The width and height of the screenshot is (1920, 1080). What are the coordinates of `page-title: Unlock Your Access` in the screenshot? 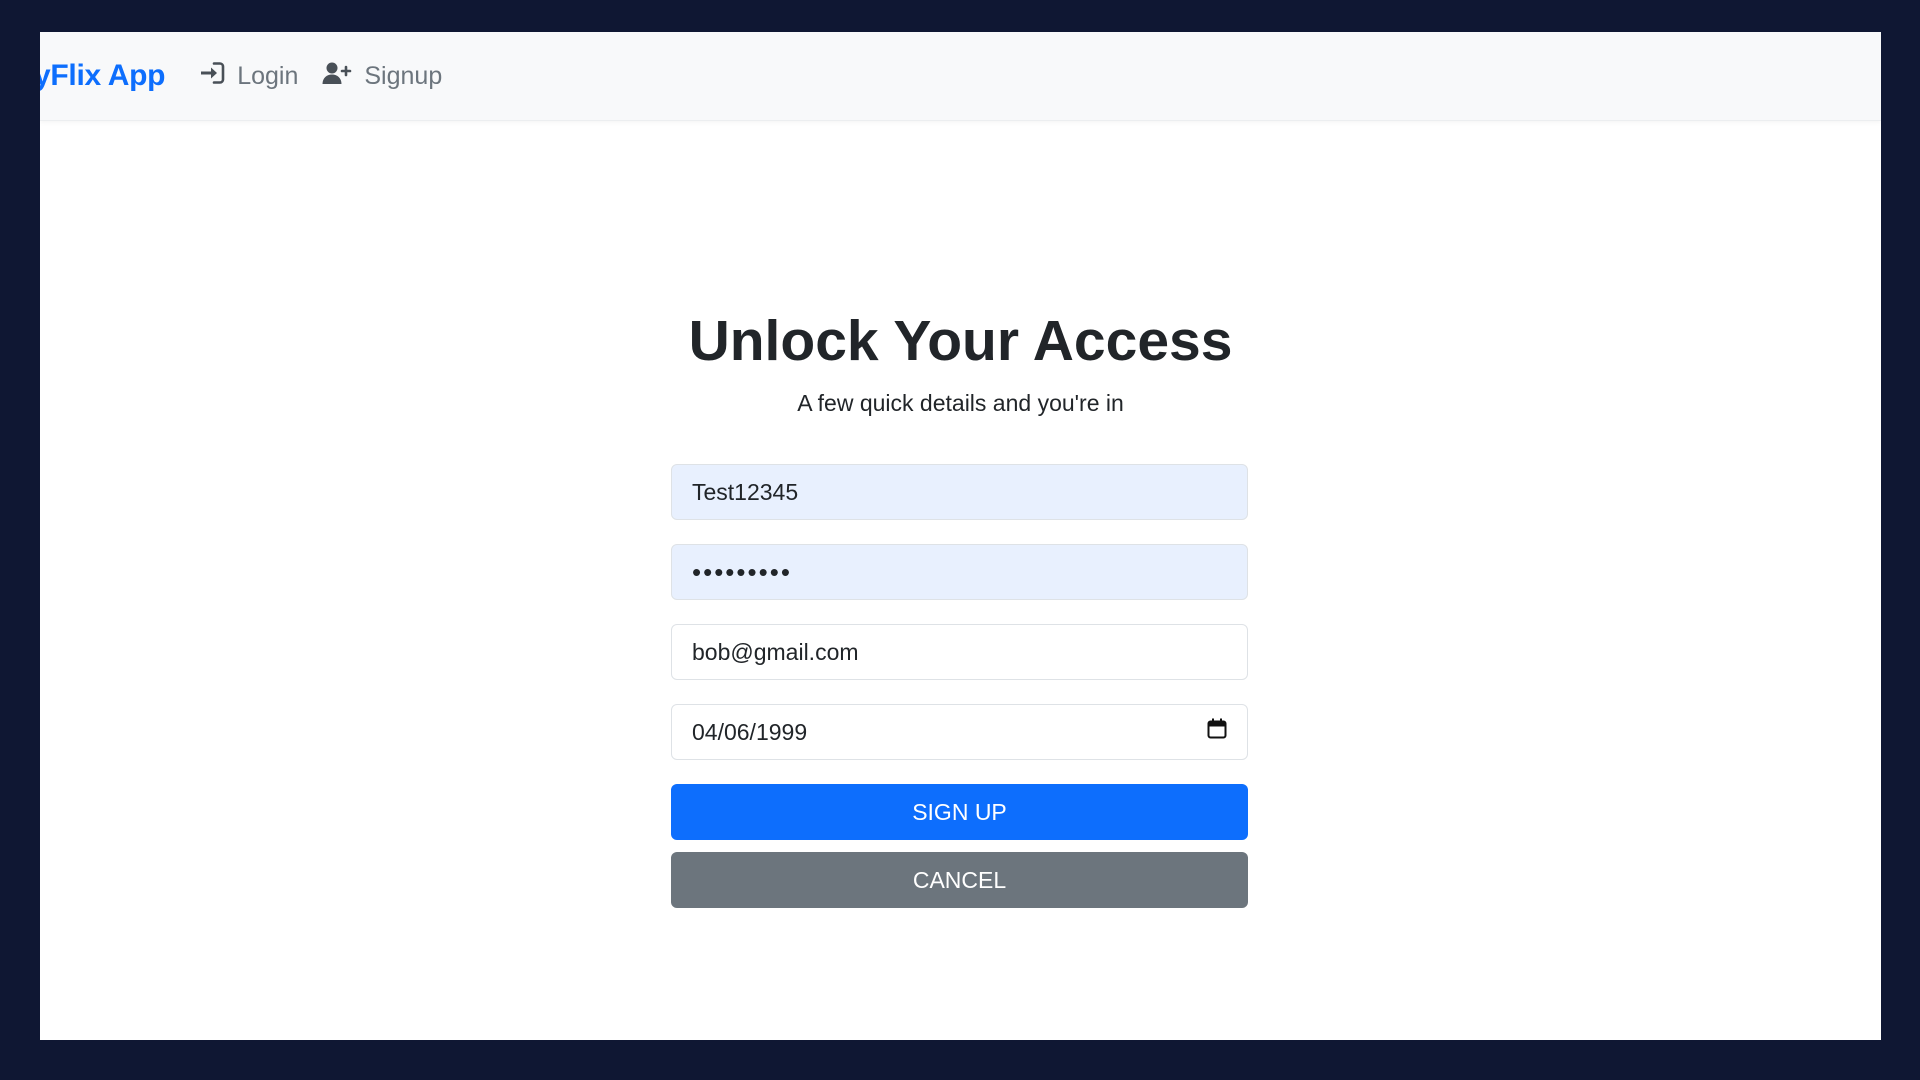 It's located at (960, 341).